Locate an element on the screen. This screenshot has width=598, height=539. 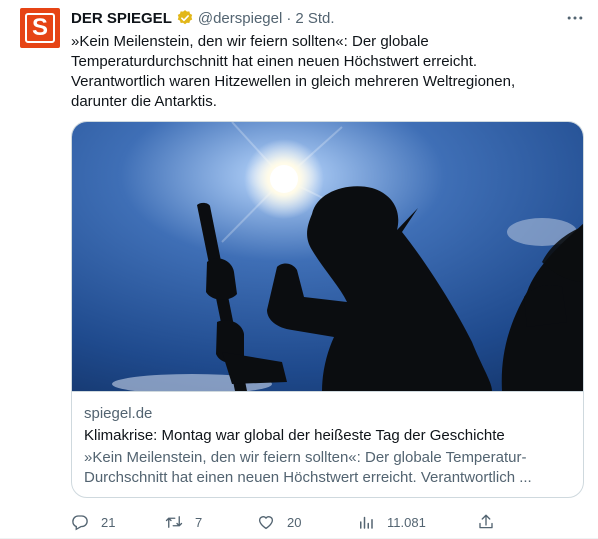
views-button: 11.081 is located at coordinates (391, 522).